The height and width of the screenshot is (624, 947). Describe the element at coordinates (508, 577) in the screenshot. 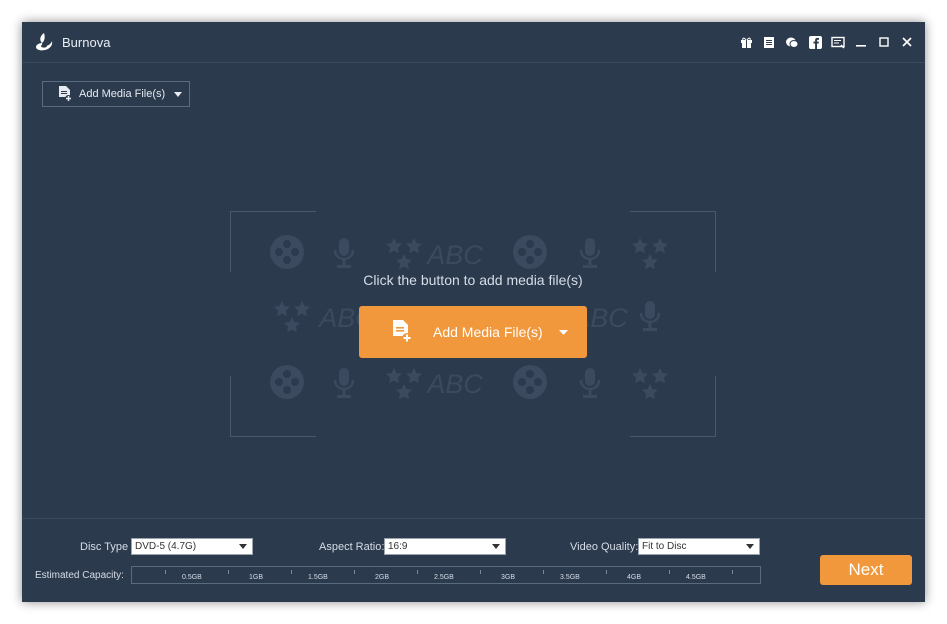

I see `capacity-tick-label: 3GB` at that location.